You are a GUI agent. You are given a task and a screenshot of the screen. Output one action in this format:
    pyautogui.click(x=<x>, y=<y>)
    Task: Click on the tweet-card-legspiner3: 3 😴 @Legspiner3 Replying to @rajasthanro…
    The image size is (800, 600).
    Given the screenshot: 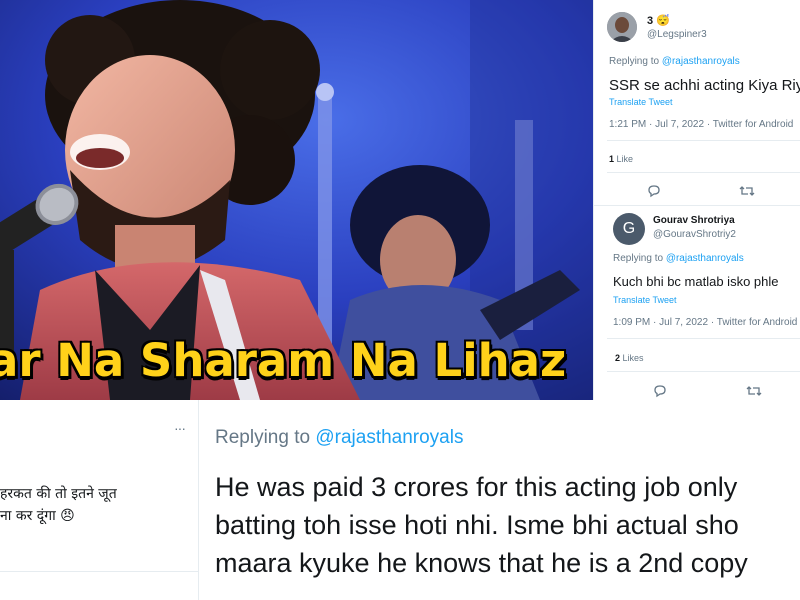 What is the action you would take?
    pyautogui.click(x=696, y=102)
    